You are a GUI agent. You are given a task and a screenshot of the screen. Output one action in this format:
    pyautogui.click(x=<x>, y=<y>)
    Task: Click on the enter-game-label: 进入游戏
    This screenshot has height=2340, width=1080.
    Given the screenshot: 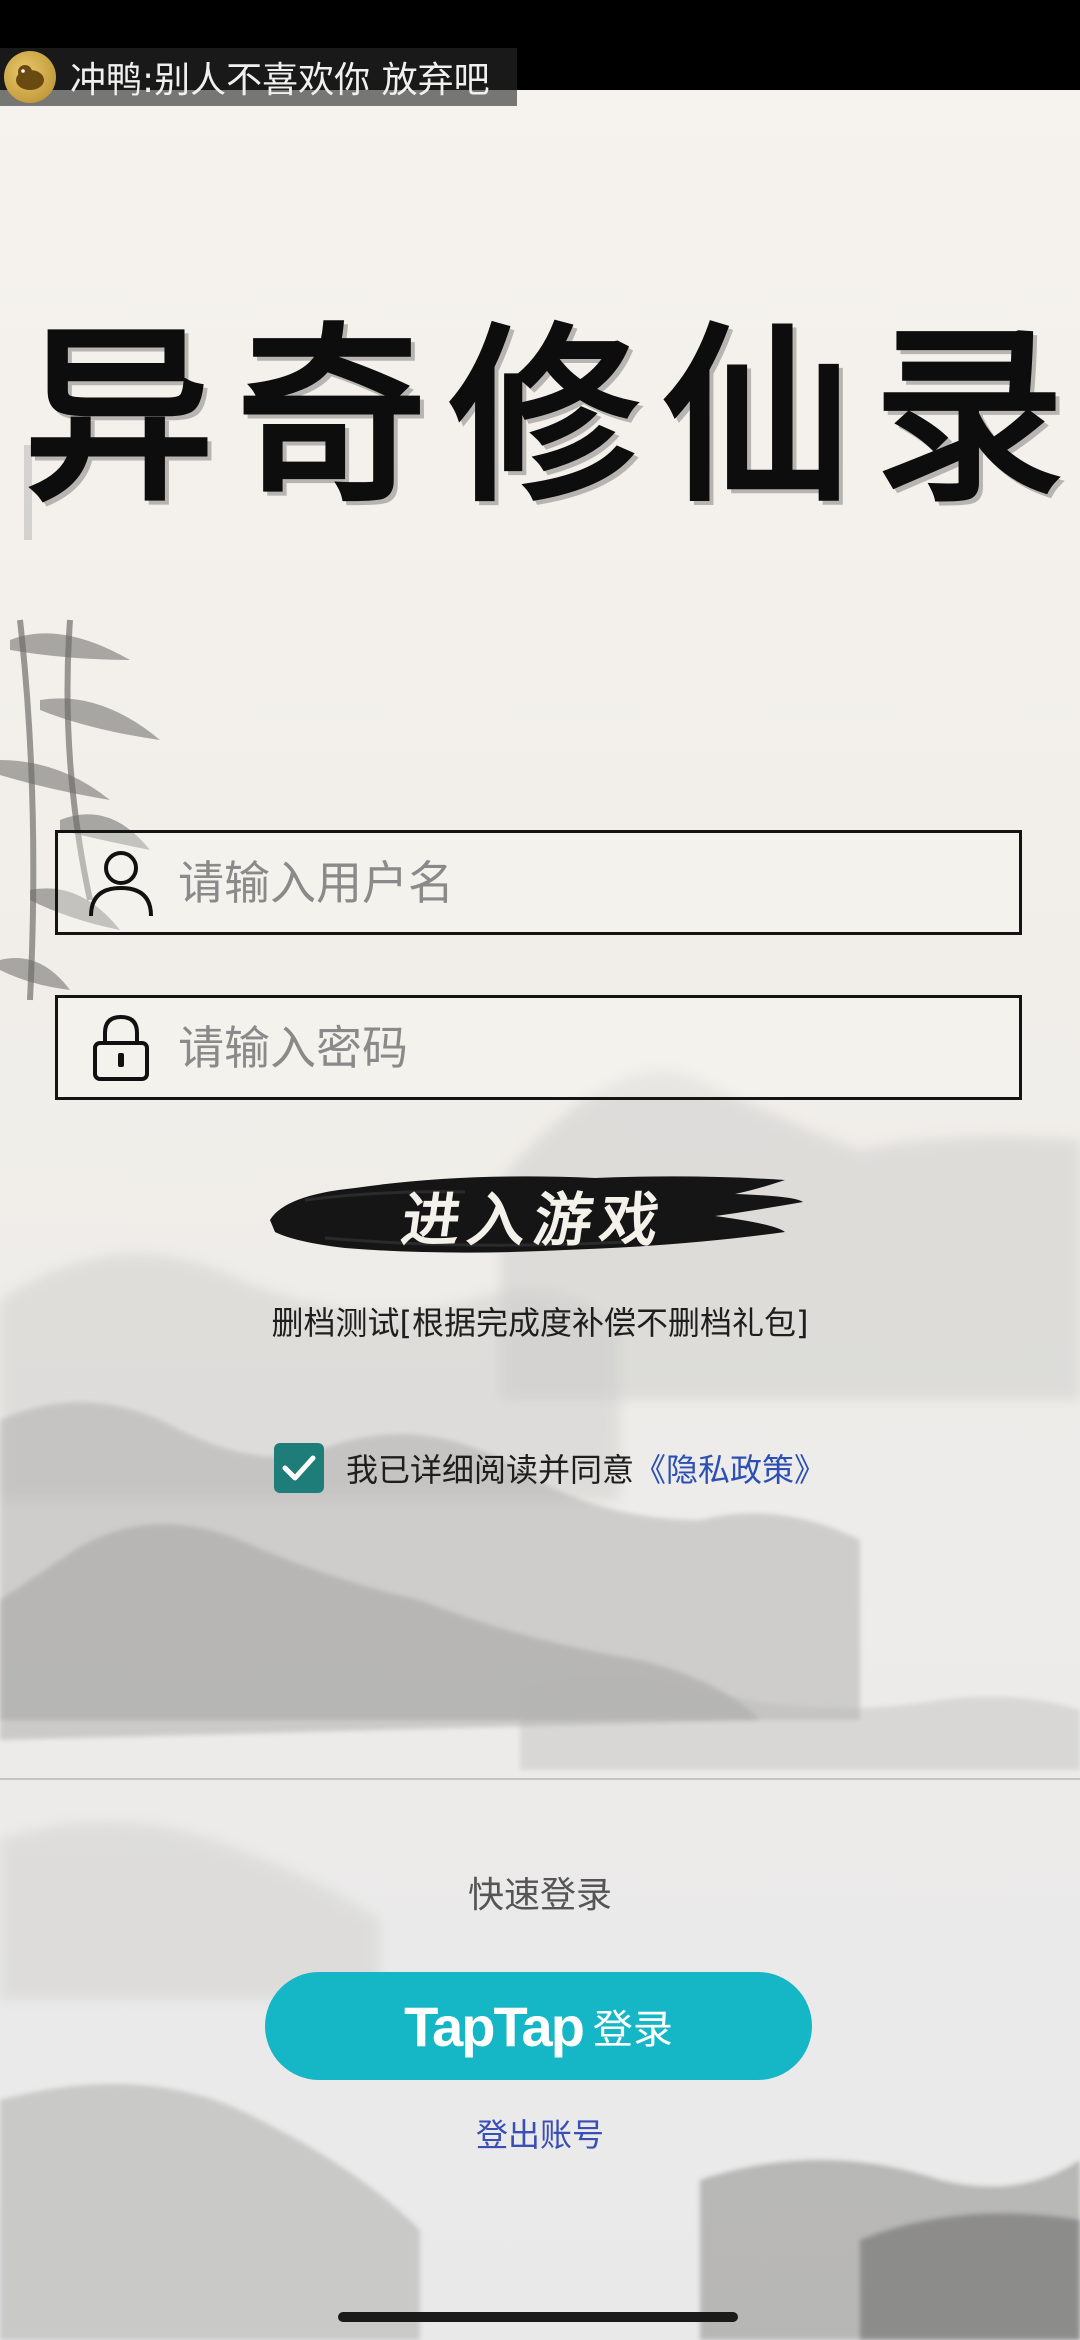 What is the action you would take?
    pyautogui.click(x=534, y=1220)
    